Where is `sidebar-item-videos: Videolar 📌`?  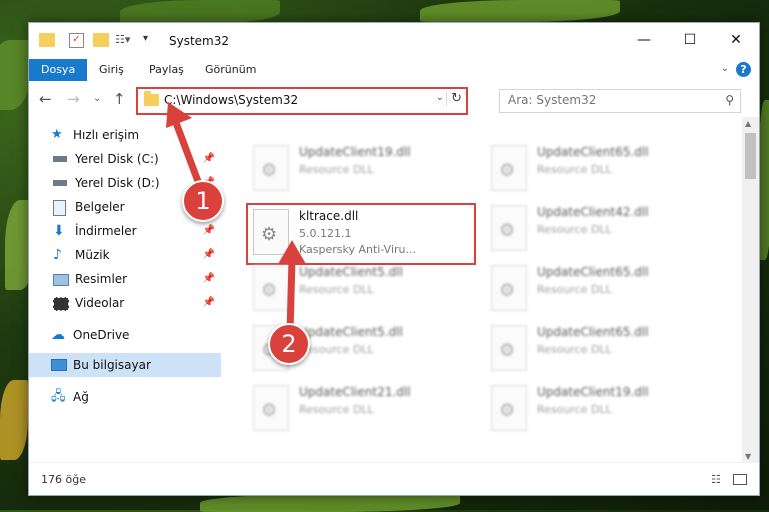 sidebar-item-videos: Videolar 📌 is located at coordinates (125, 303).